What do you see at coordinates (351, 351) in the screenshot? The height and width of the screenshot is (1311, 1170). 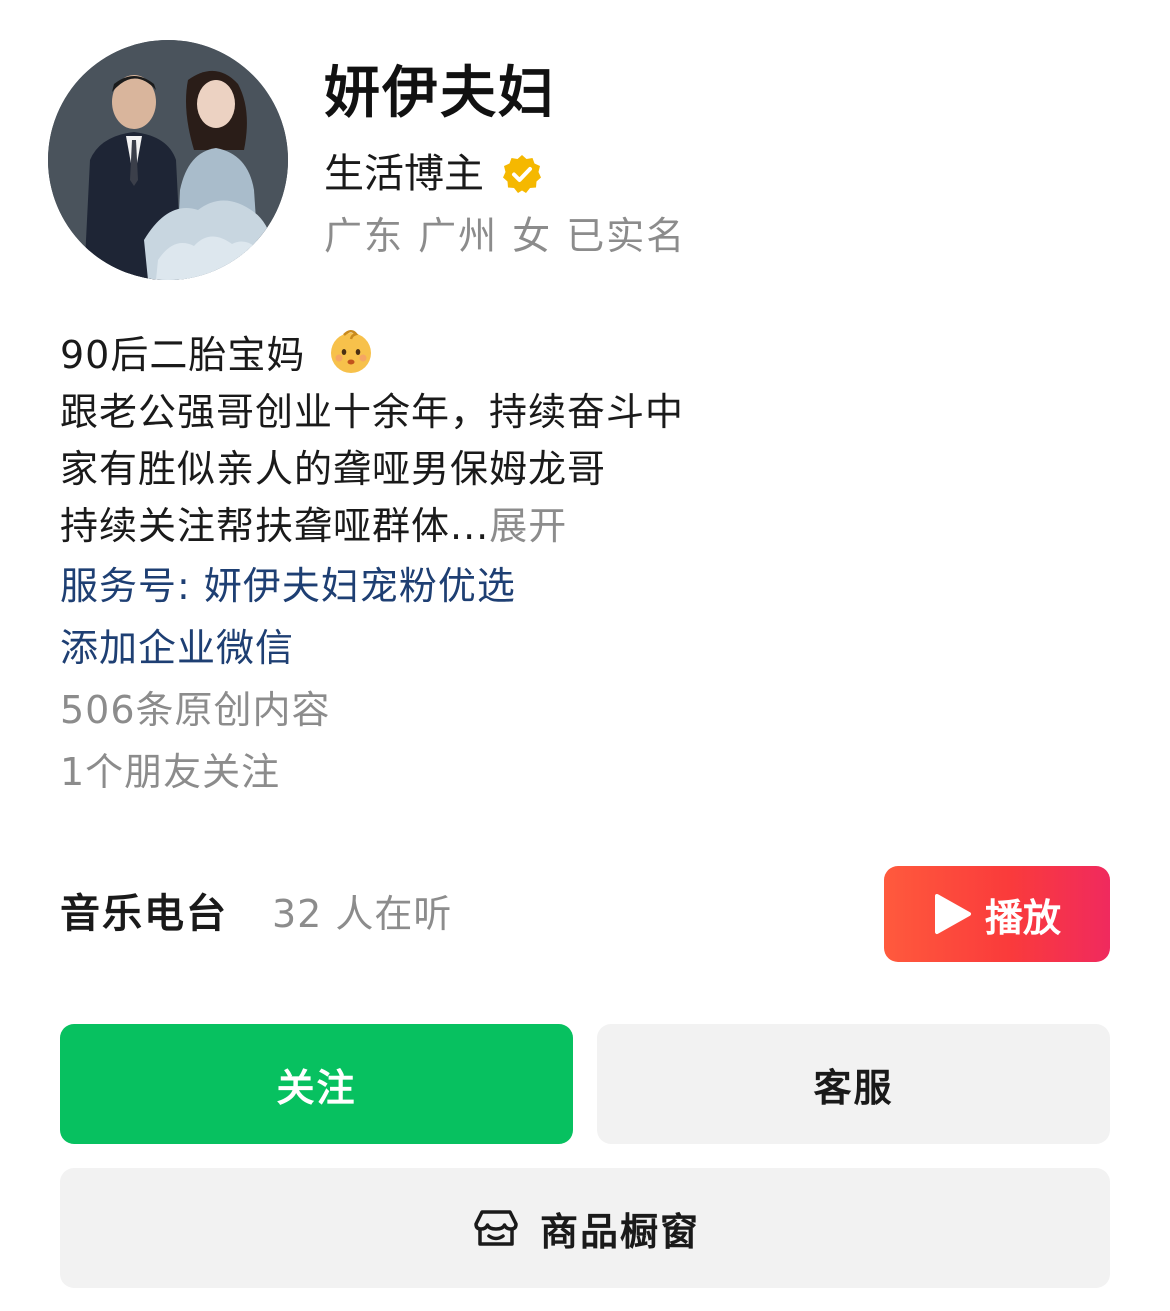 I see `baby-emoji-icon` at bounding box center [351, 351].